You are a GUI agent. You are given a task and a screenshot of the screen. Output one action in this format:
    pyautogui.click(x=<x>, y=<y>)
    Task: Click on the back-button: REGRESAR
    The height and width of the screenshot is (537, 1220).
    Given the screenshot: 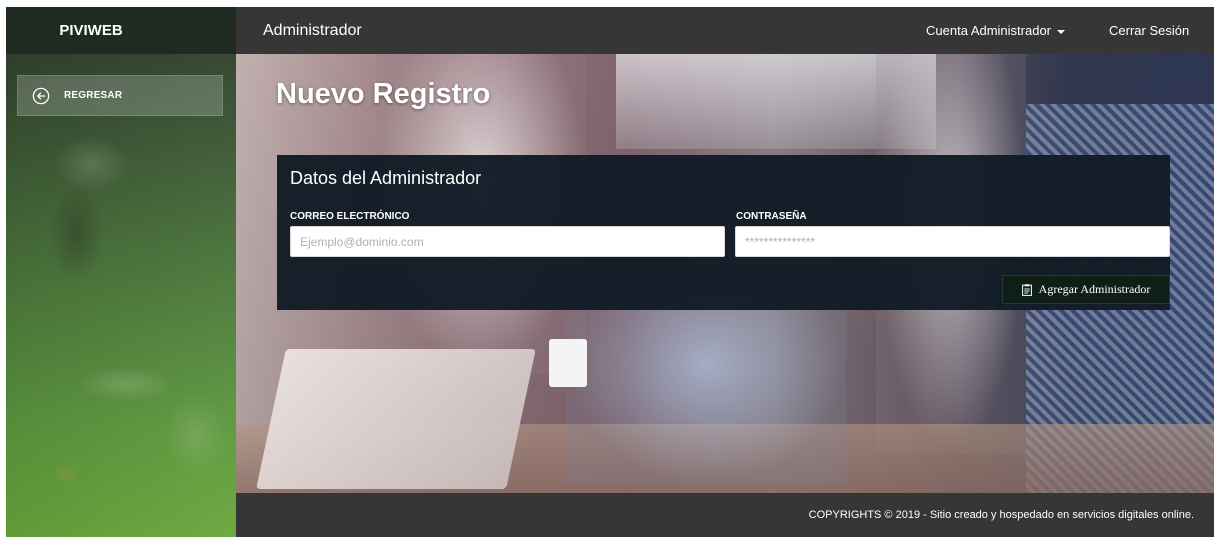 What is the action you would take?
    pyautogui.click(x=120, y=95)
    